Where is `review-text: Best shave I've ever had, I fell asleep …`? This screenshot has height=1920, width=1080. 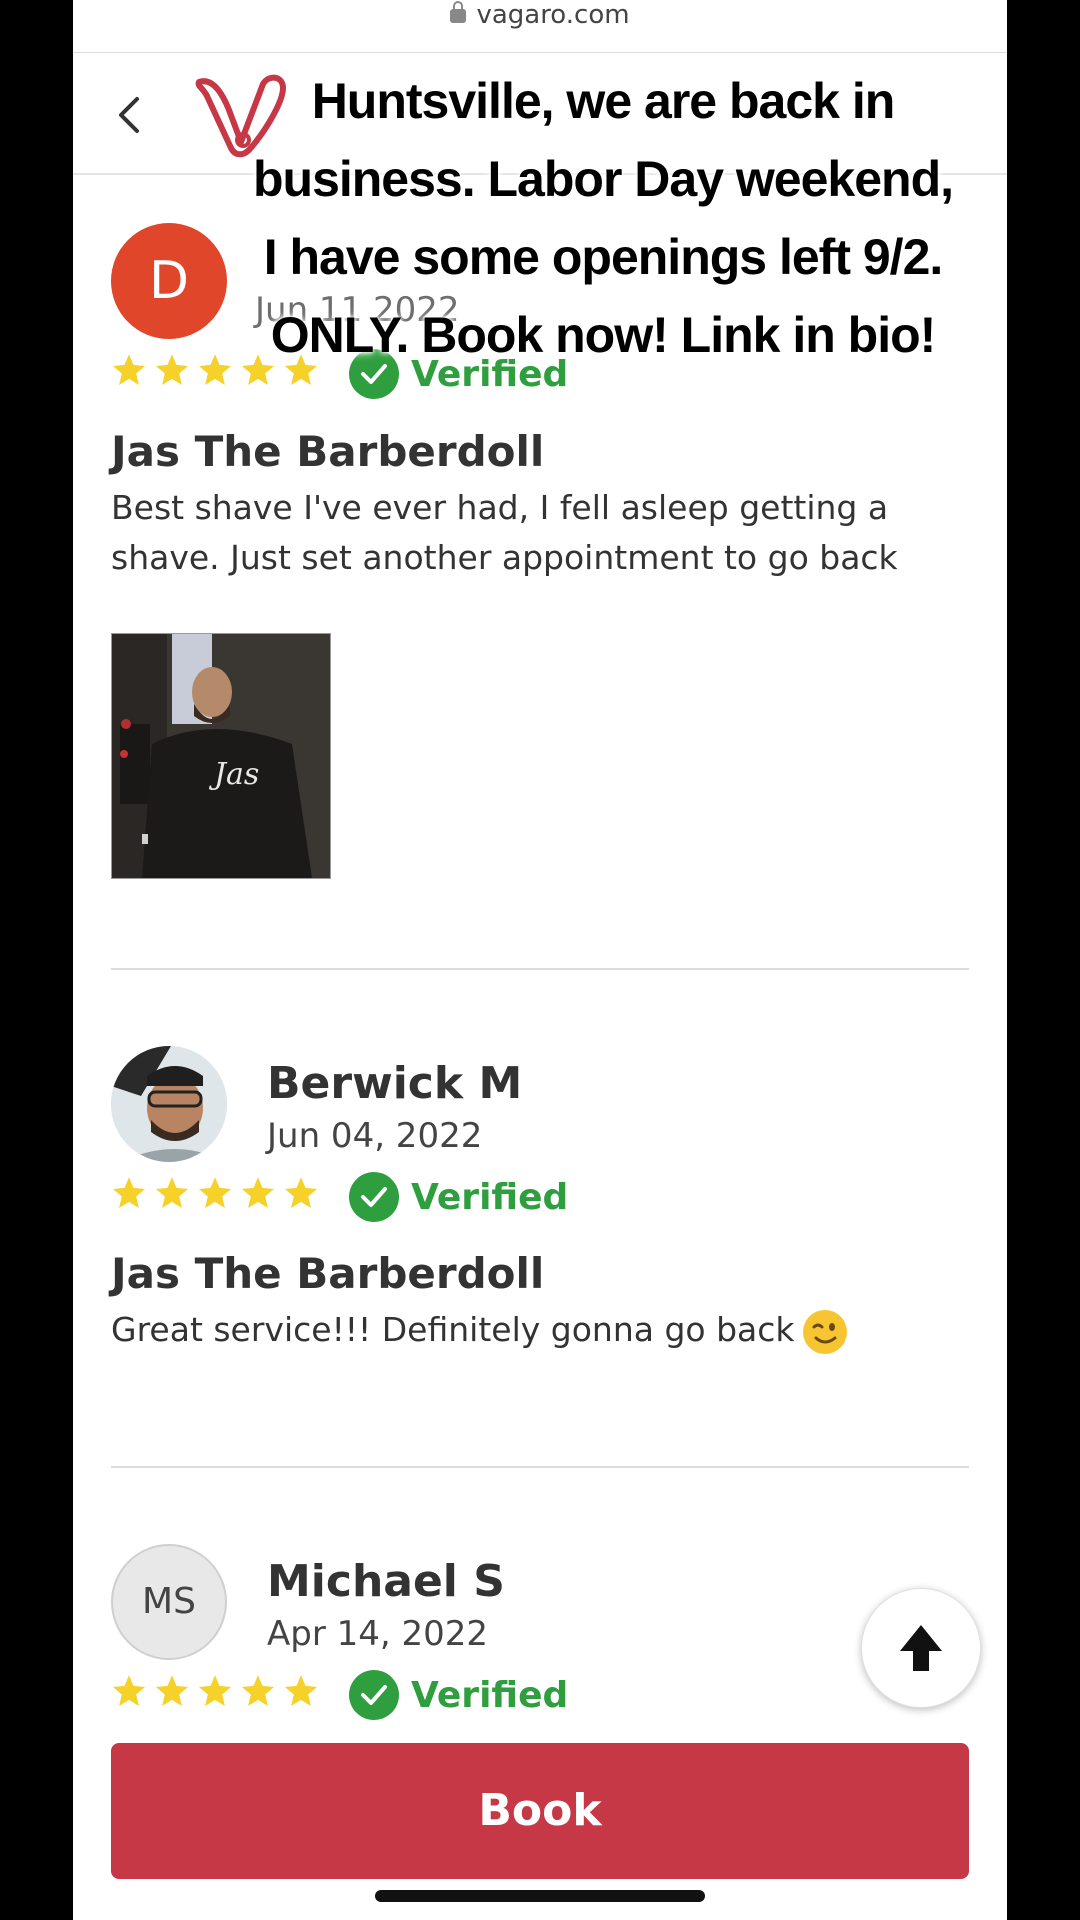
review-text: Best shave I've ever had, I fell asleep … is located at coordinates (504, 532).